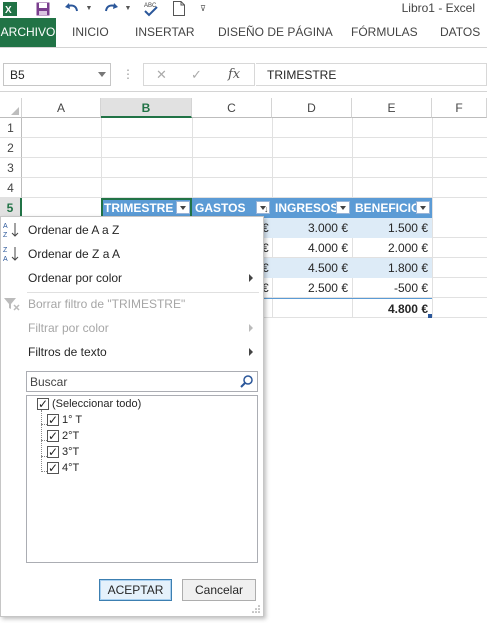 This screenshot has width=487, height=623. Describe the element at coordinates (302, 75) in the screenshot. I see `formula-value: TRIMESTRE` at that location.